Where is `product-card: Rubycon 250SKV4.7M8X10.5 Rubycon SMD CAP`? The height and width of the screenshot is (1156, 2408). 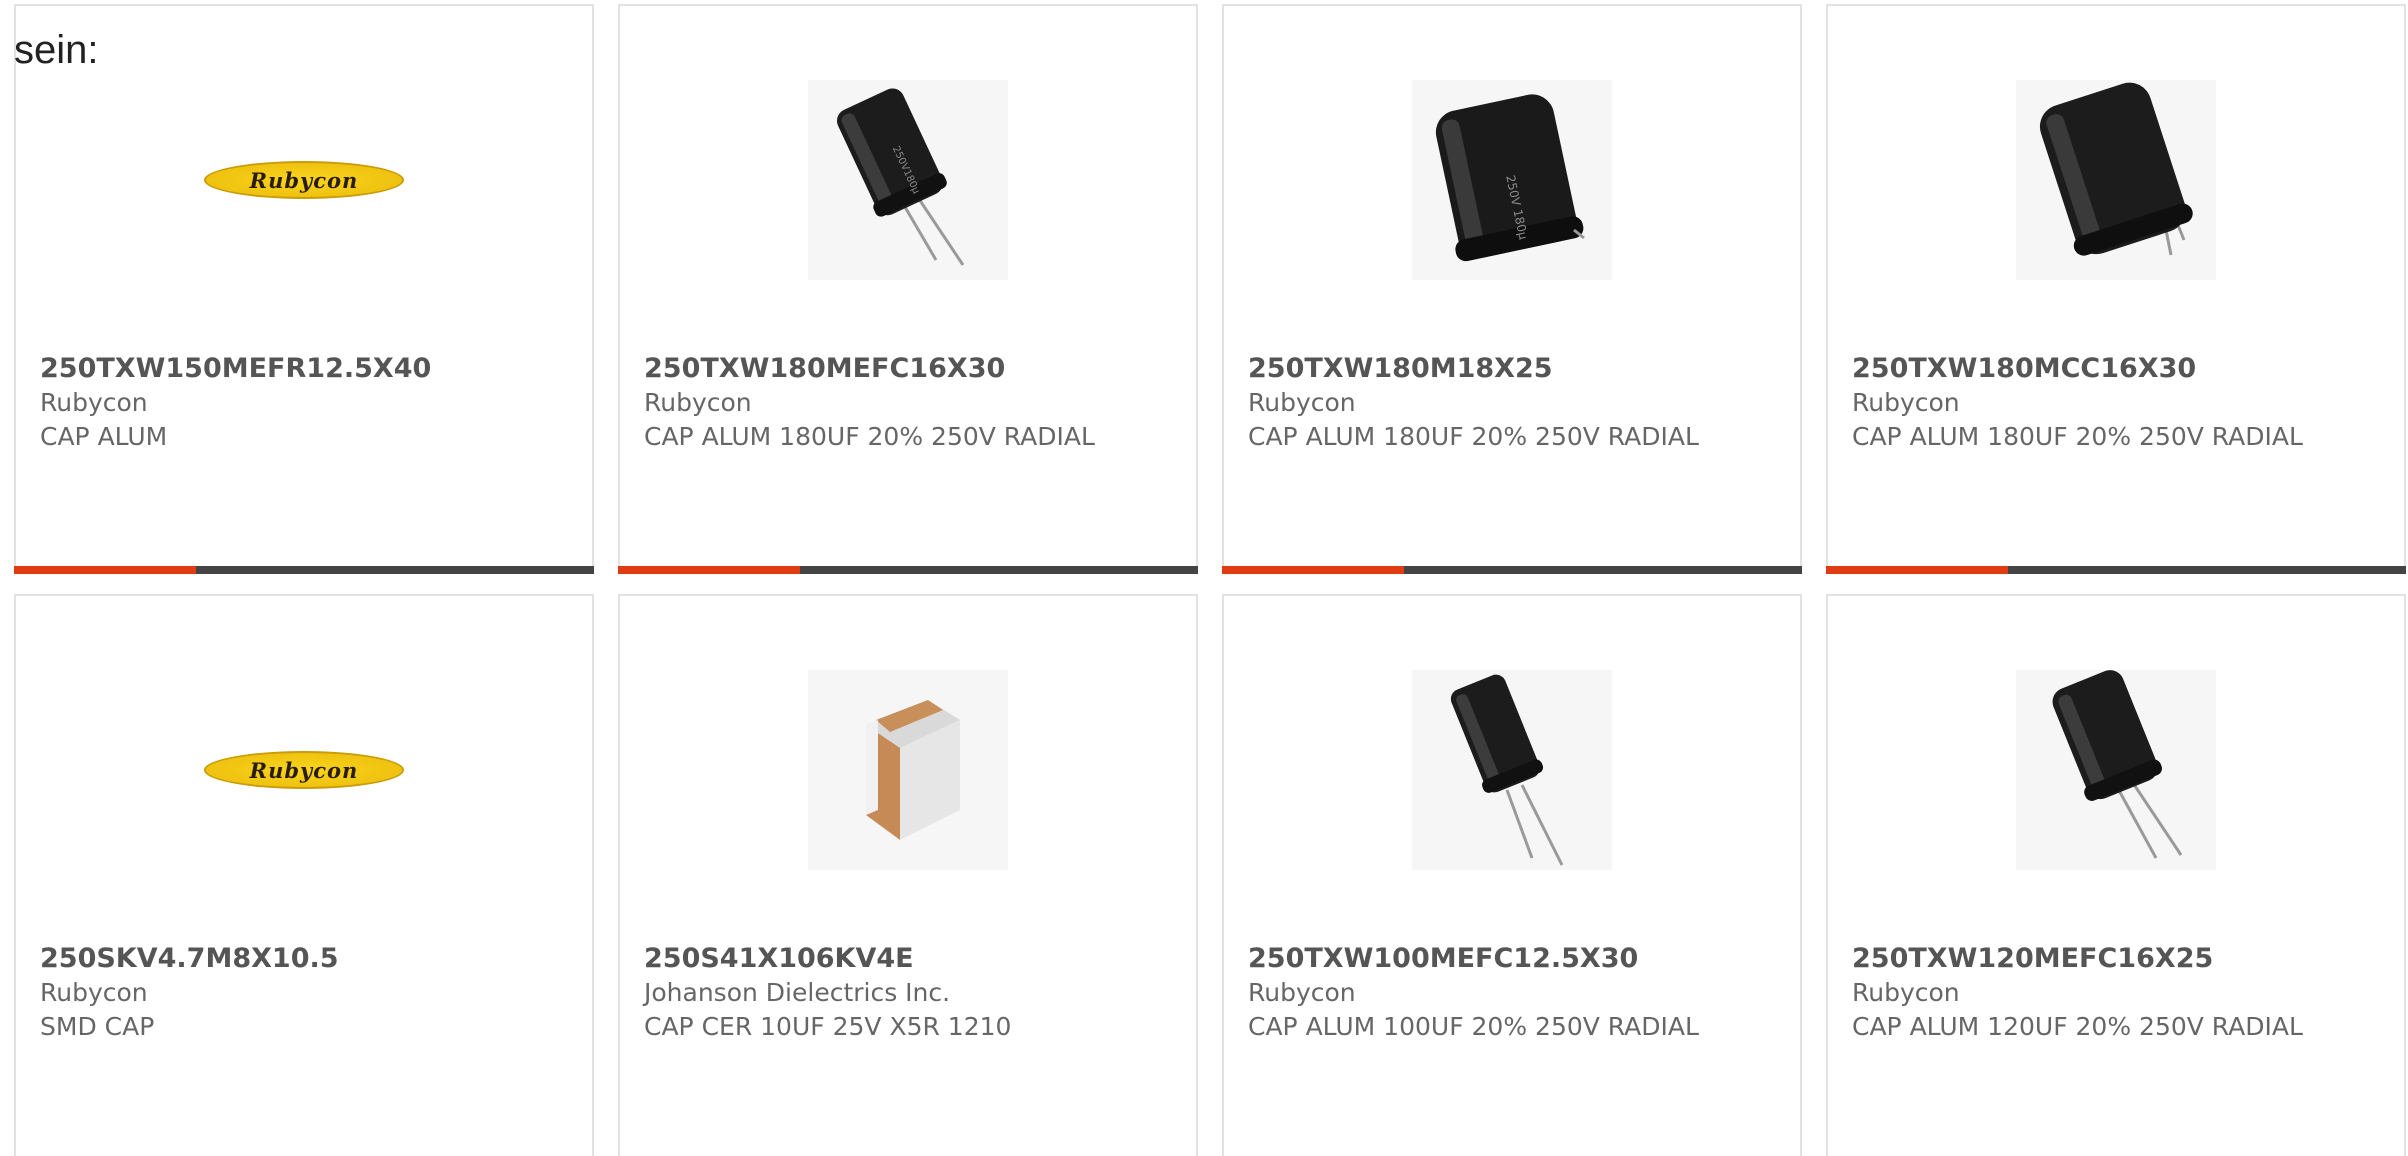
product-card: Rubycon 250SKV4.7M8X10.5 Rubycon SMD CAP is located at coordinates (304, 875).